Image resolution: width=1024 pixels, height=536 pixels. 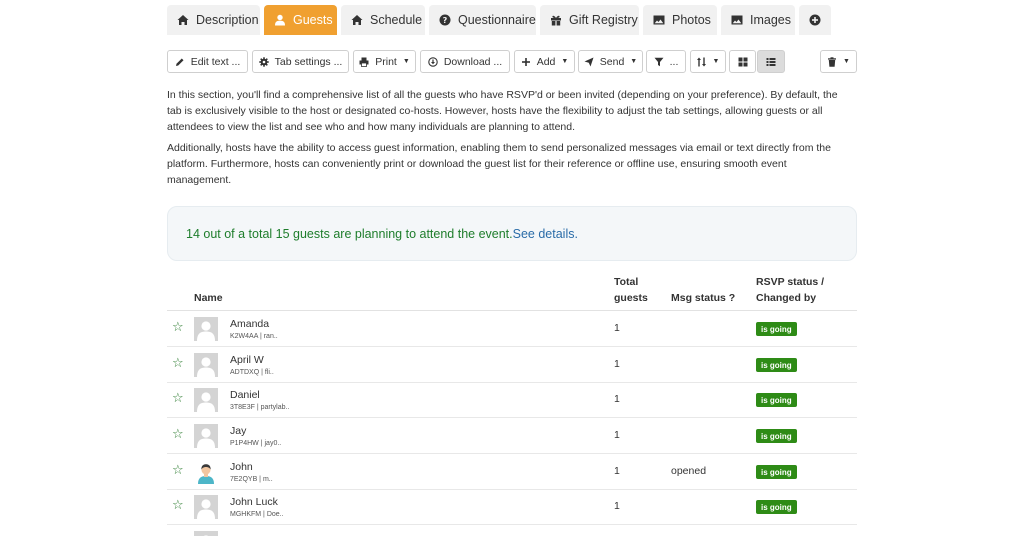 I want to click on add-label: Add, so click(x=546, y=61).